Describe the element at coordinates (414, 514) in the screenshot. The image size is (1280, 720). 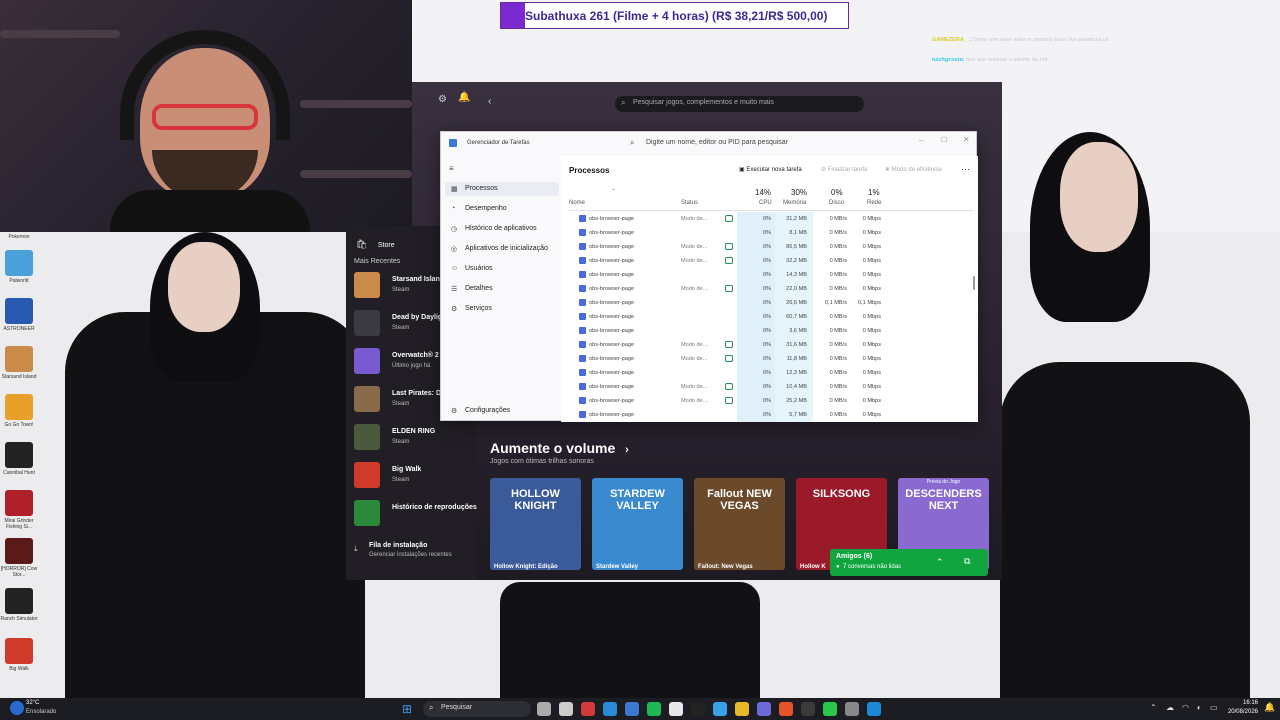
I see `recent-game-item: Histórico de reproduções` at that location.